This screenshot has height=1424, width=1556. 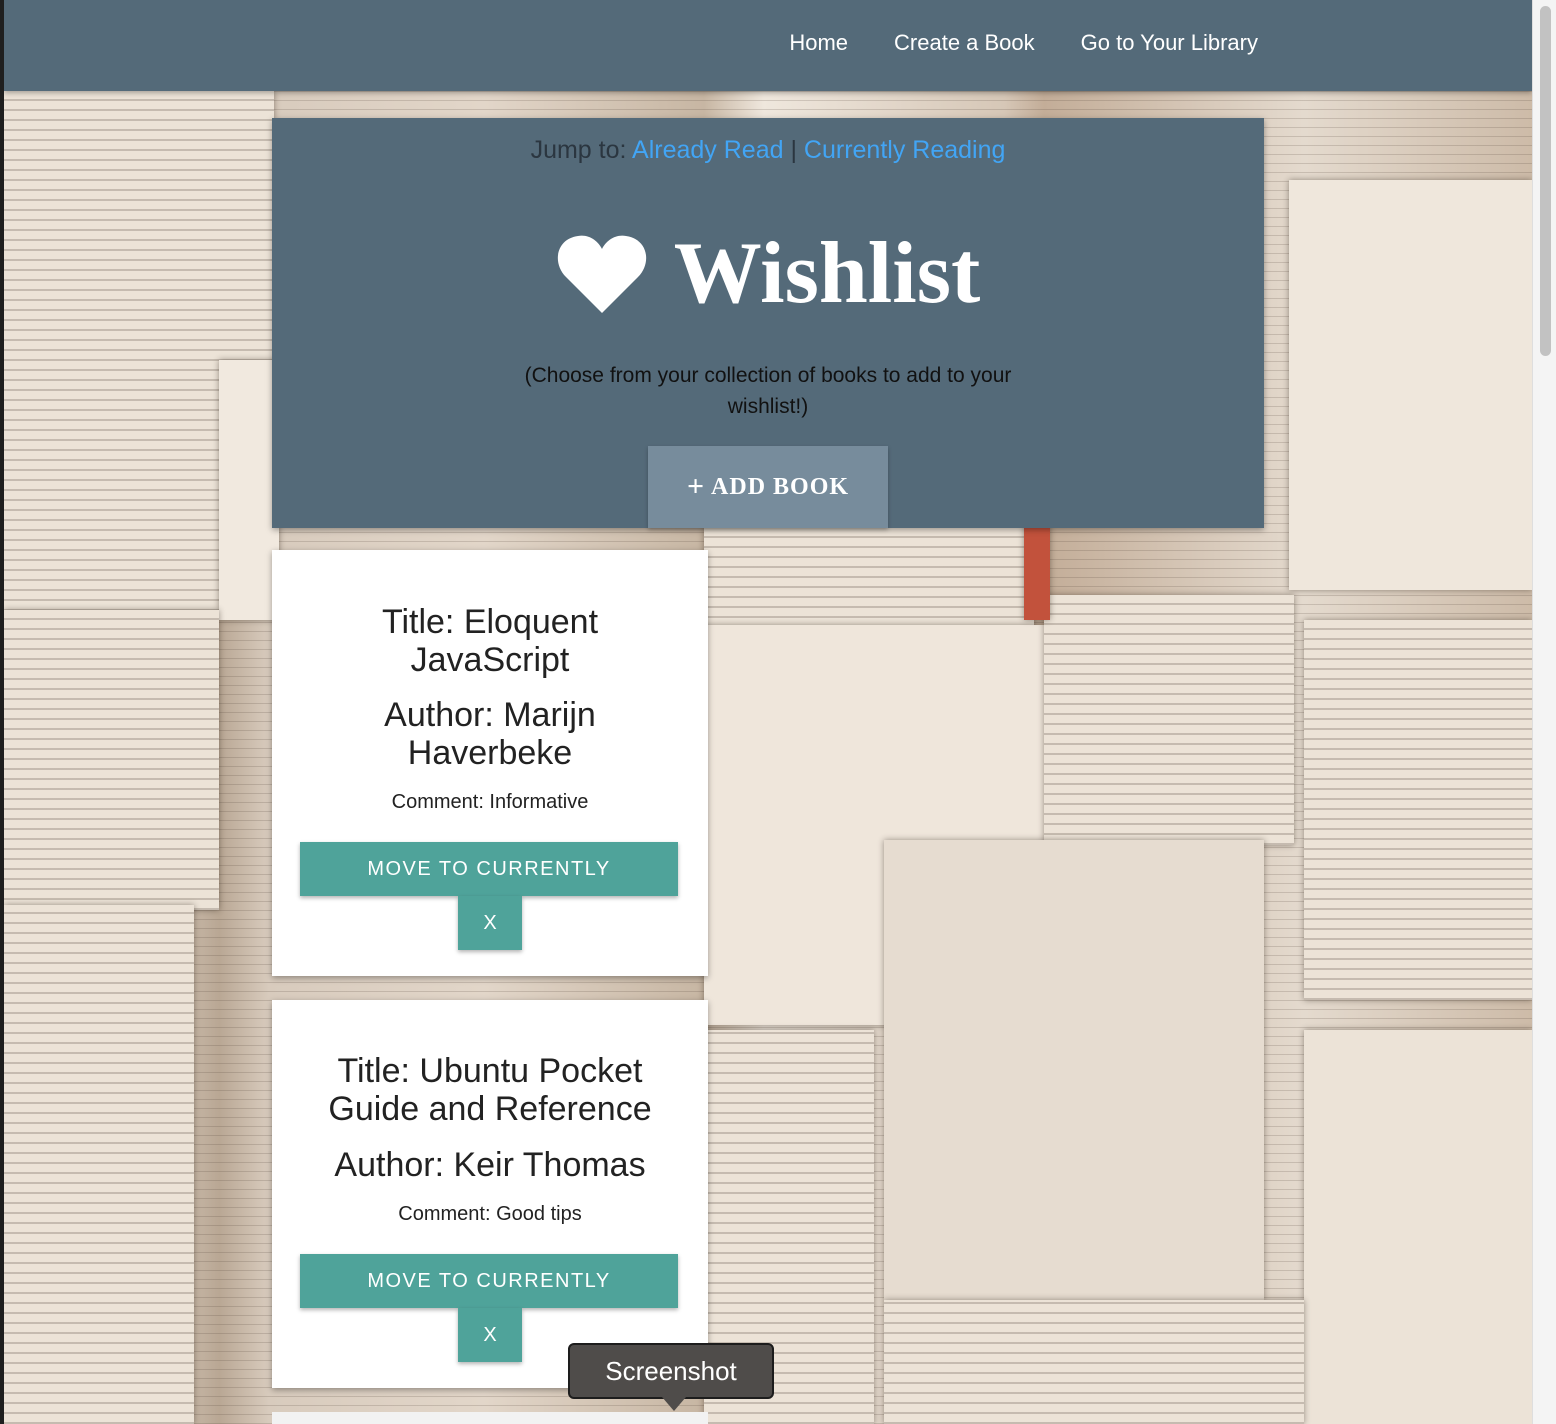 I want to click on jump-link-currently-reading: Currently Reading, so click(x=905, y=150).